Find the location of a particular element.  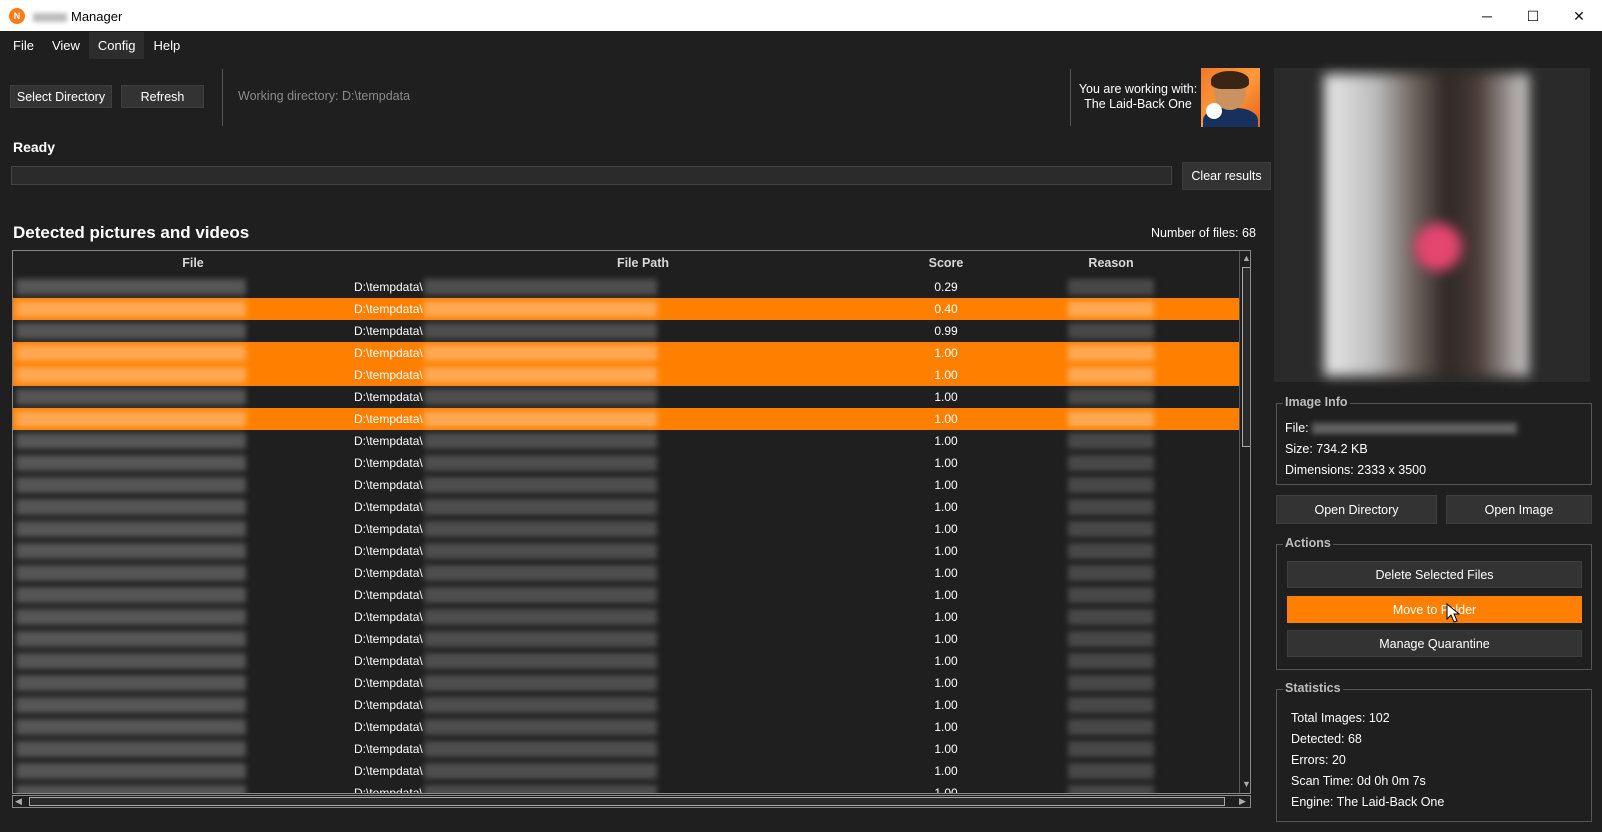

open-image-button: Open Image is located at coordinates (1519, 509).